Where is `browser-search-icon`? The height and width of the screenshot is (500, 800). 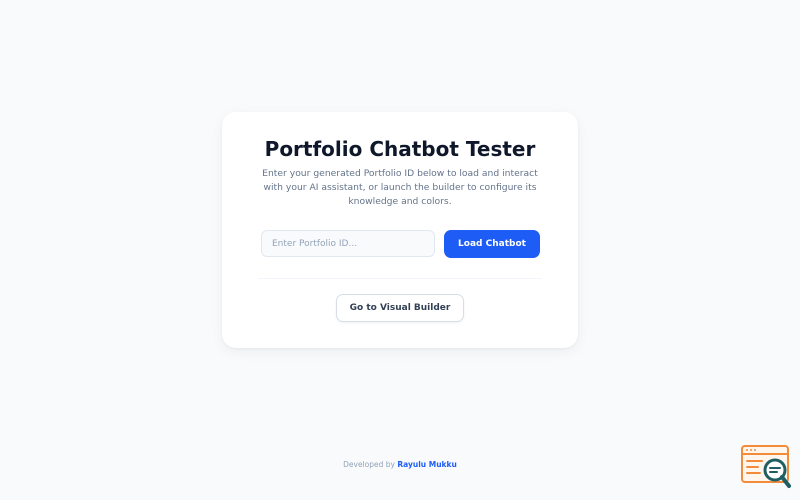 browser-search-icon is located at coordinates (766, 467).